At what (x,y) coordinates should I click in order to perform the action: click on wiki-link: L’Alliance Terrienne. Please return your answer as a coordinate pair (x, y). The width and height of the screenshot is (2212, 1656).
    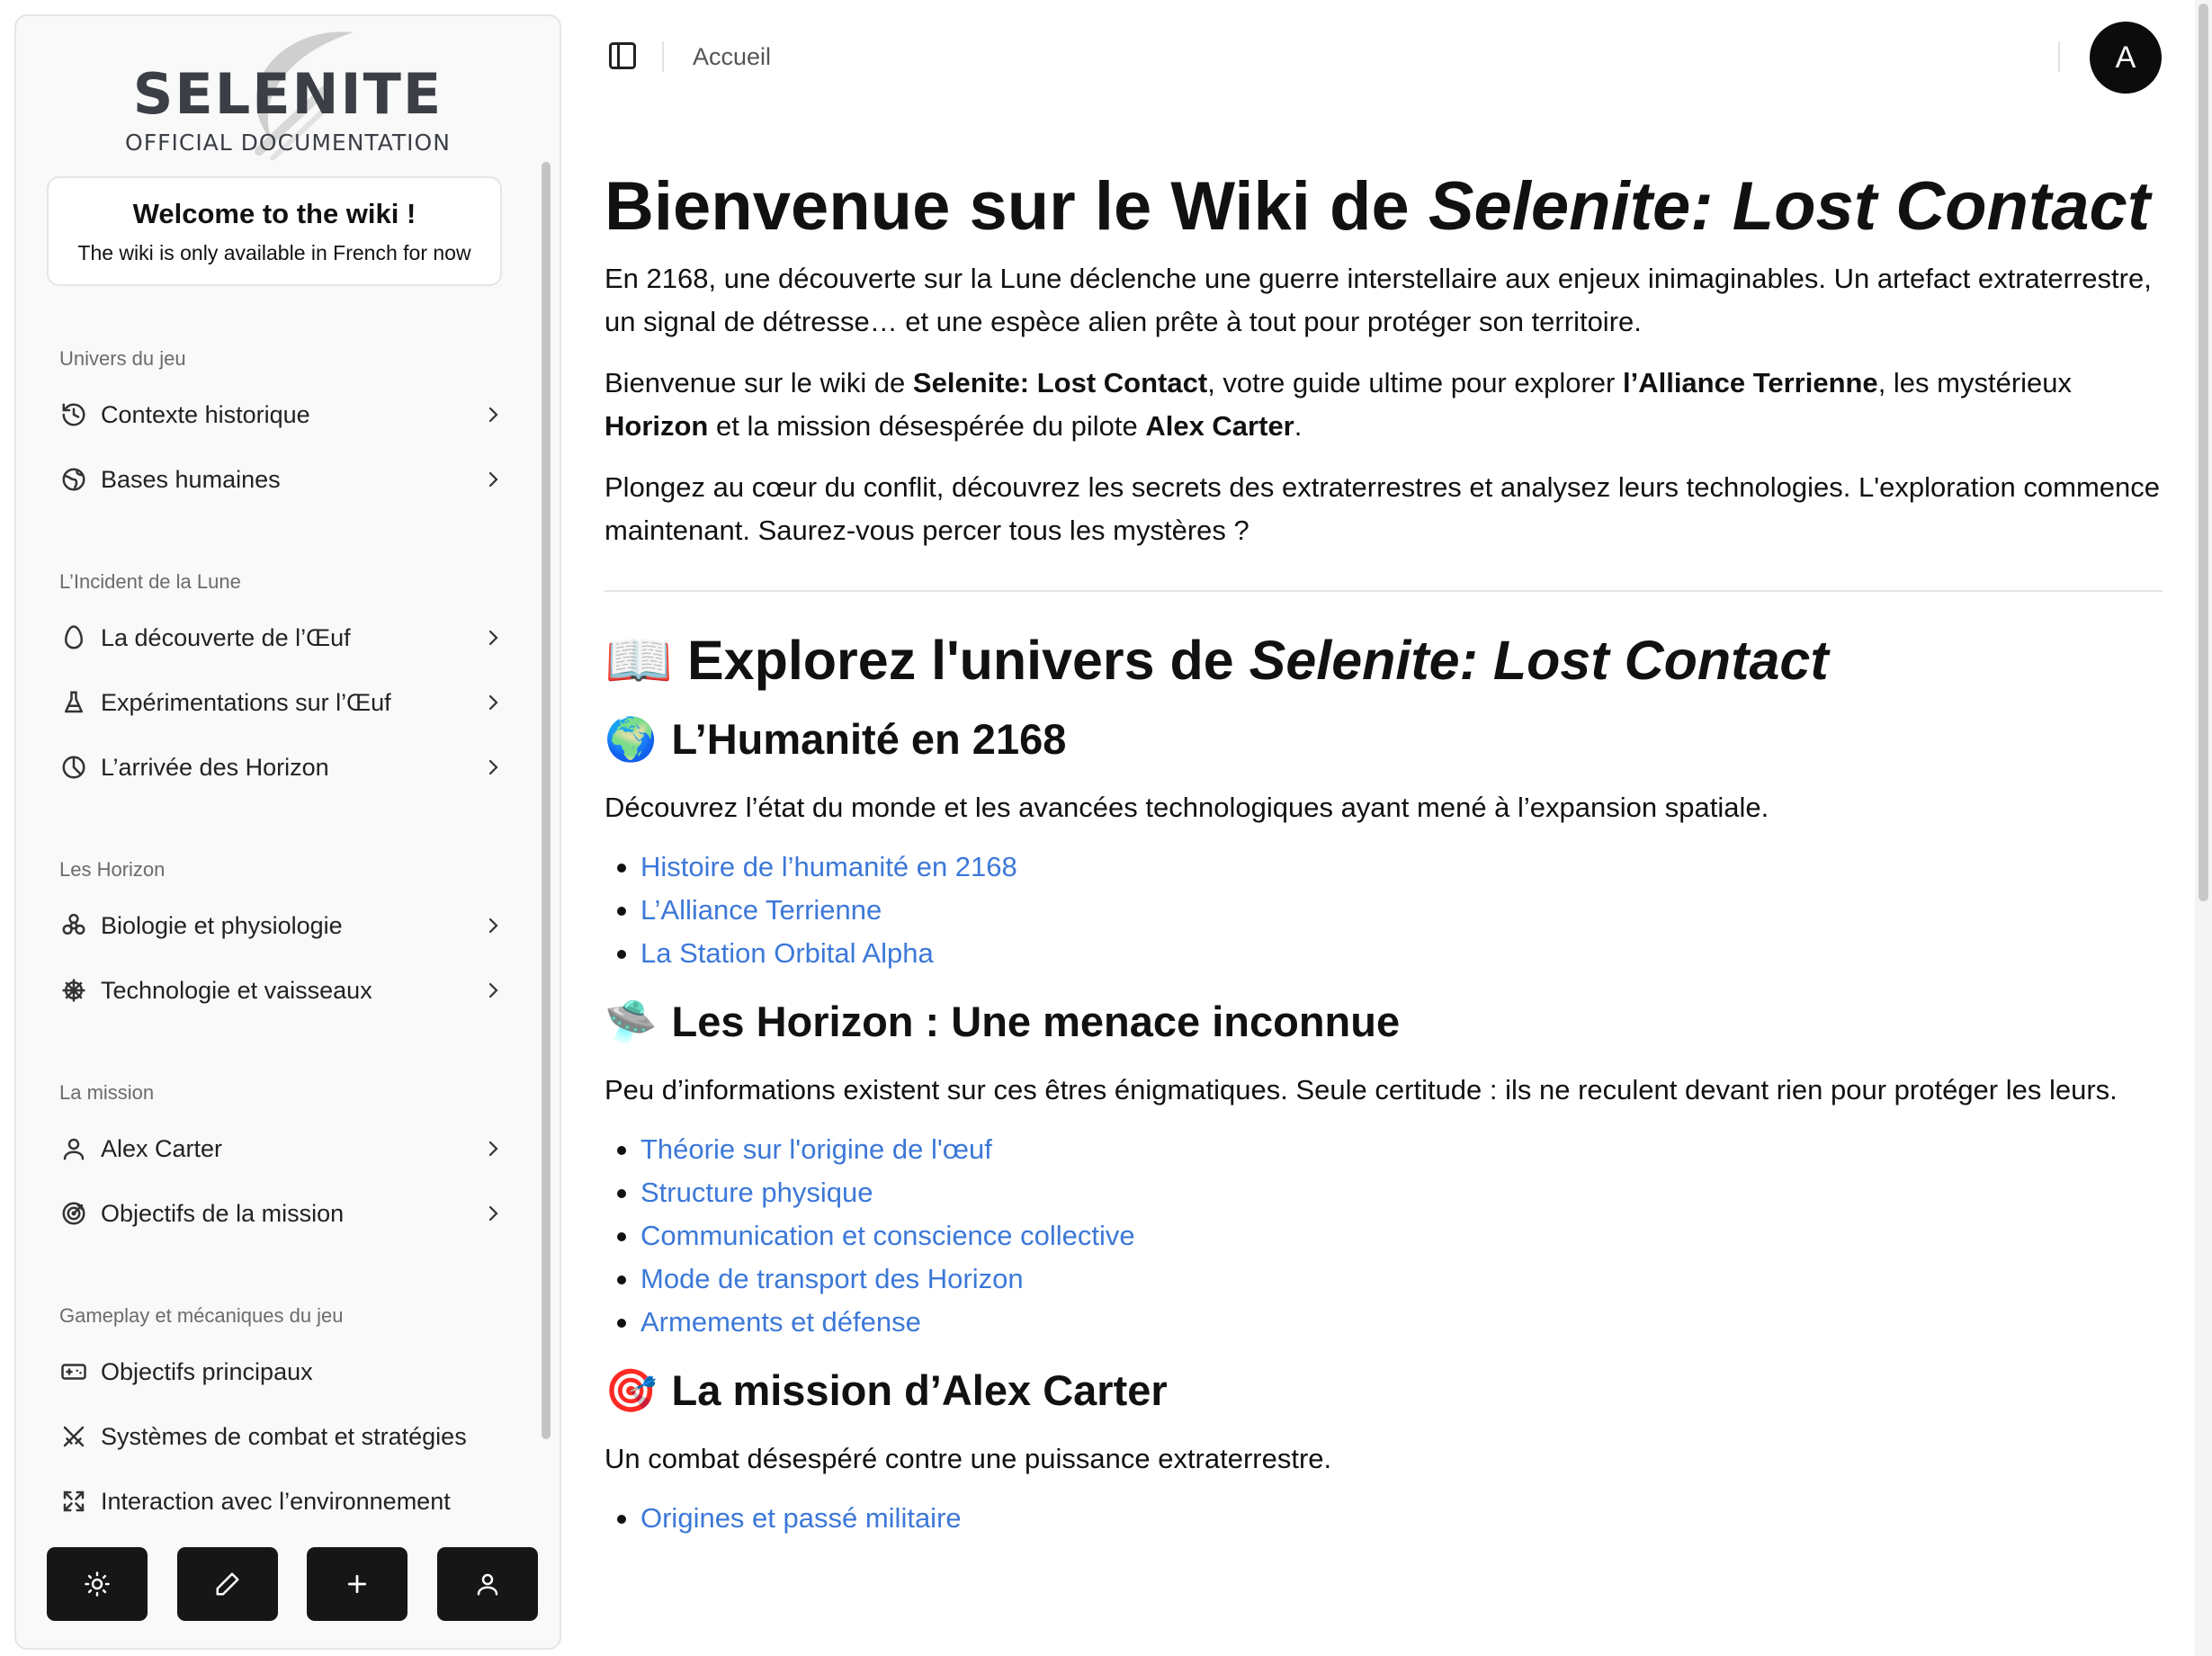
    Looking at the image, I should click on (761, 910).